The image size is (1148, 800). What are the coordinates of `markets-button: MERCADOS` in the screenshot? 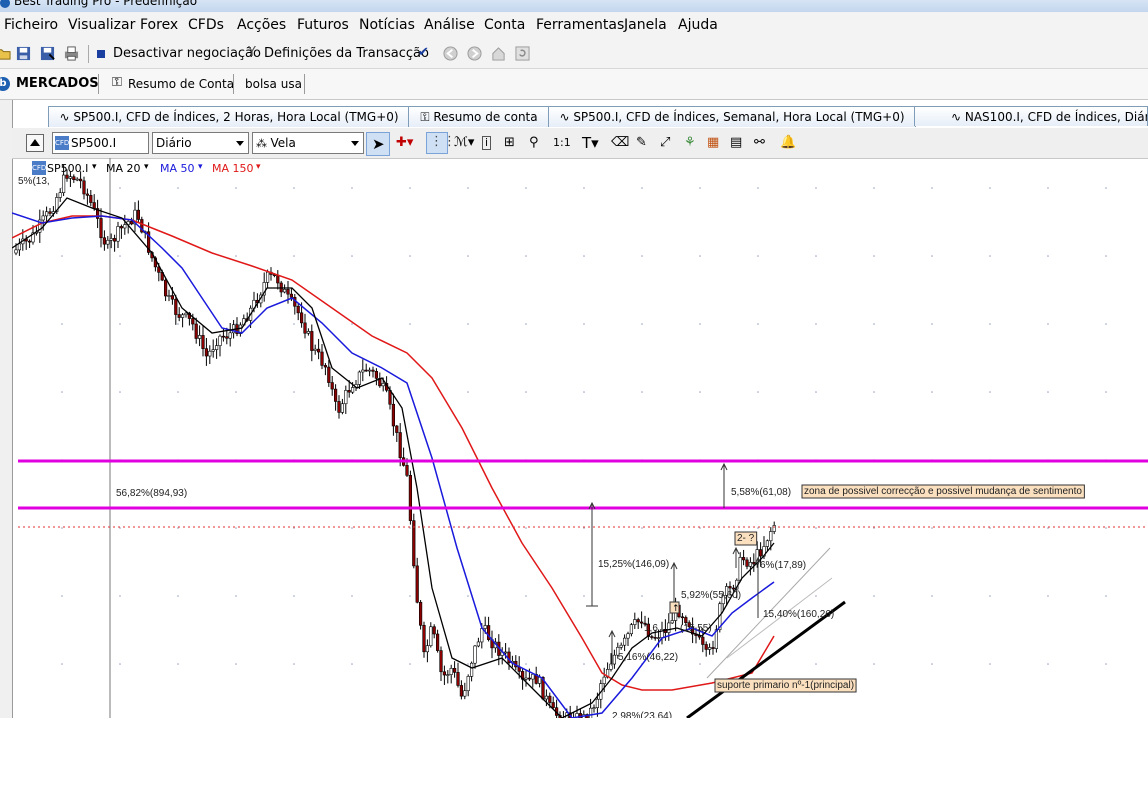 It's located at (57, 83).